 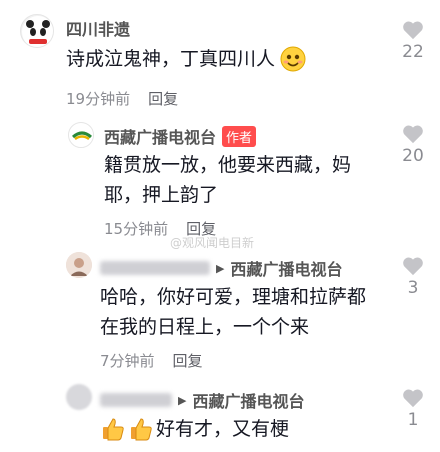 What do you see at coordinates (223, 429) in the screenshot?
I see `comment-text-content: 好有才，又有梗` at bounding box center [223, 429].